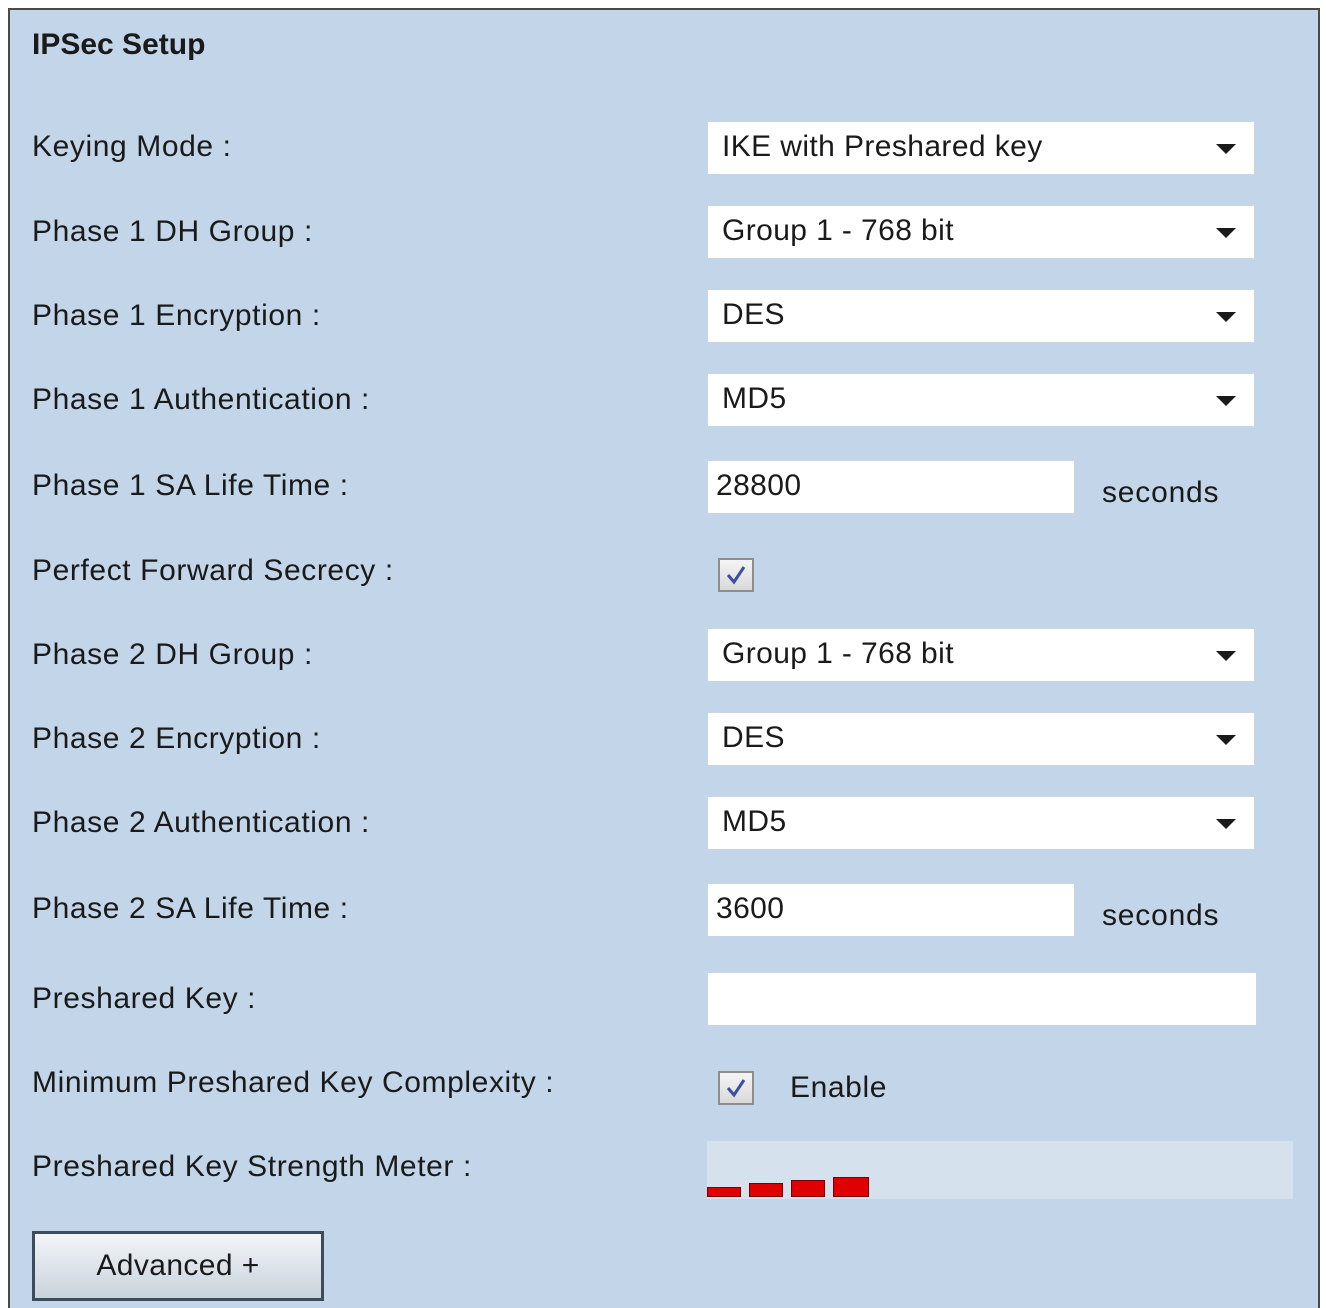 Image resolution: width=1326 pixels, height=1308 pixels. Describe the element at coordinates (981, 655) in the screenshot. I see `phase2-dh-group-select: Group 1 - 768 bit` at that location.